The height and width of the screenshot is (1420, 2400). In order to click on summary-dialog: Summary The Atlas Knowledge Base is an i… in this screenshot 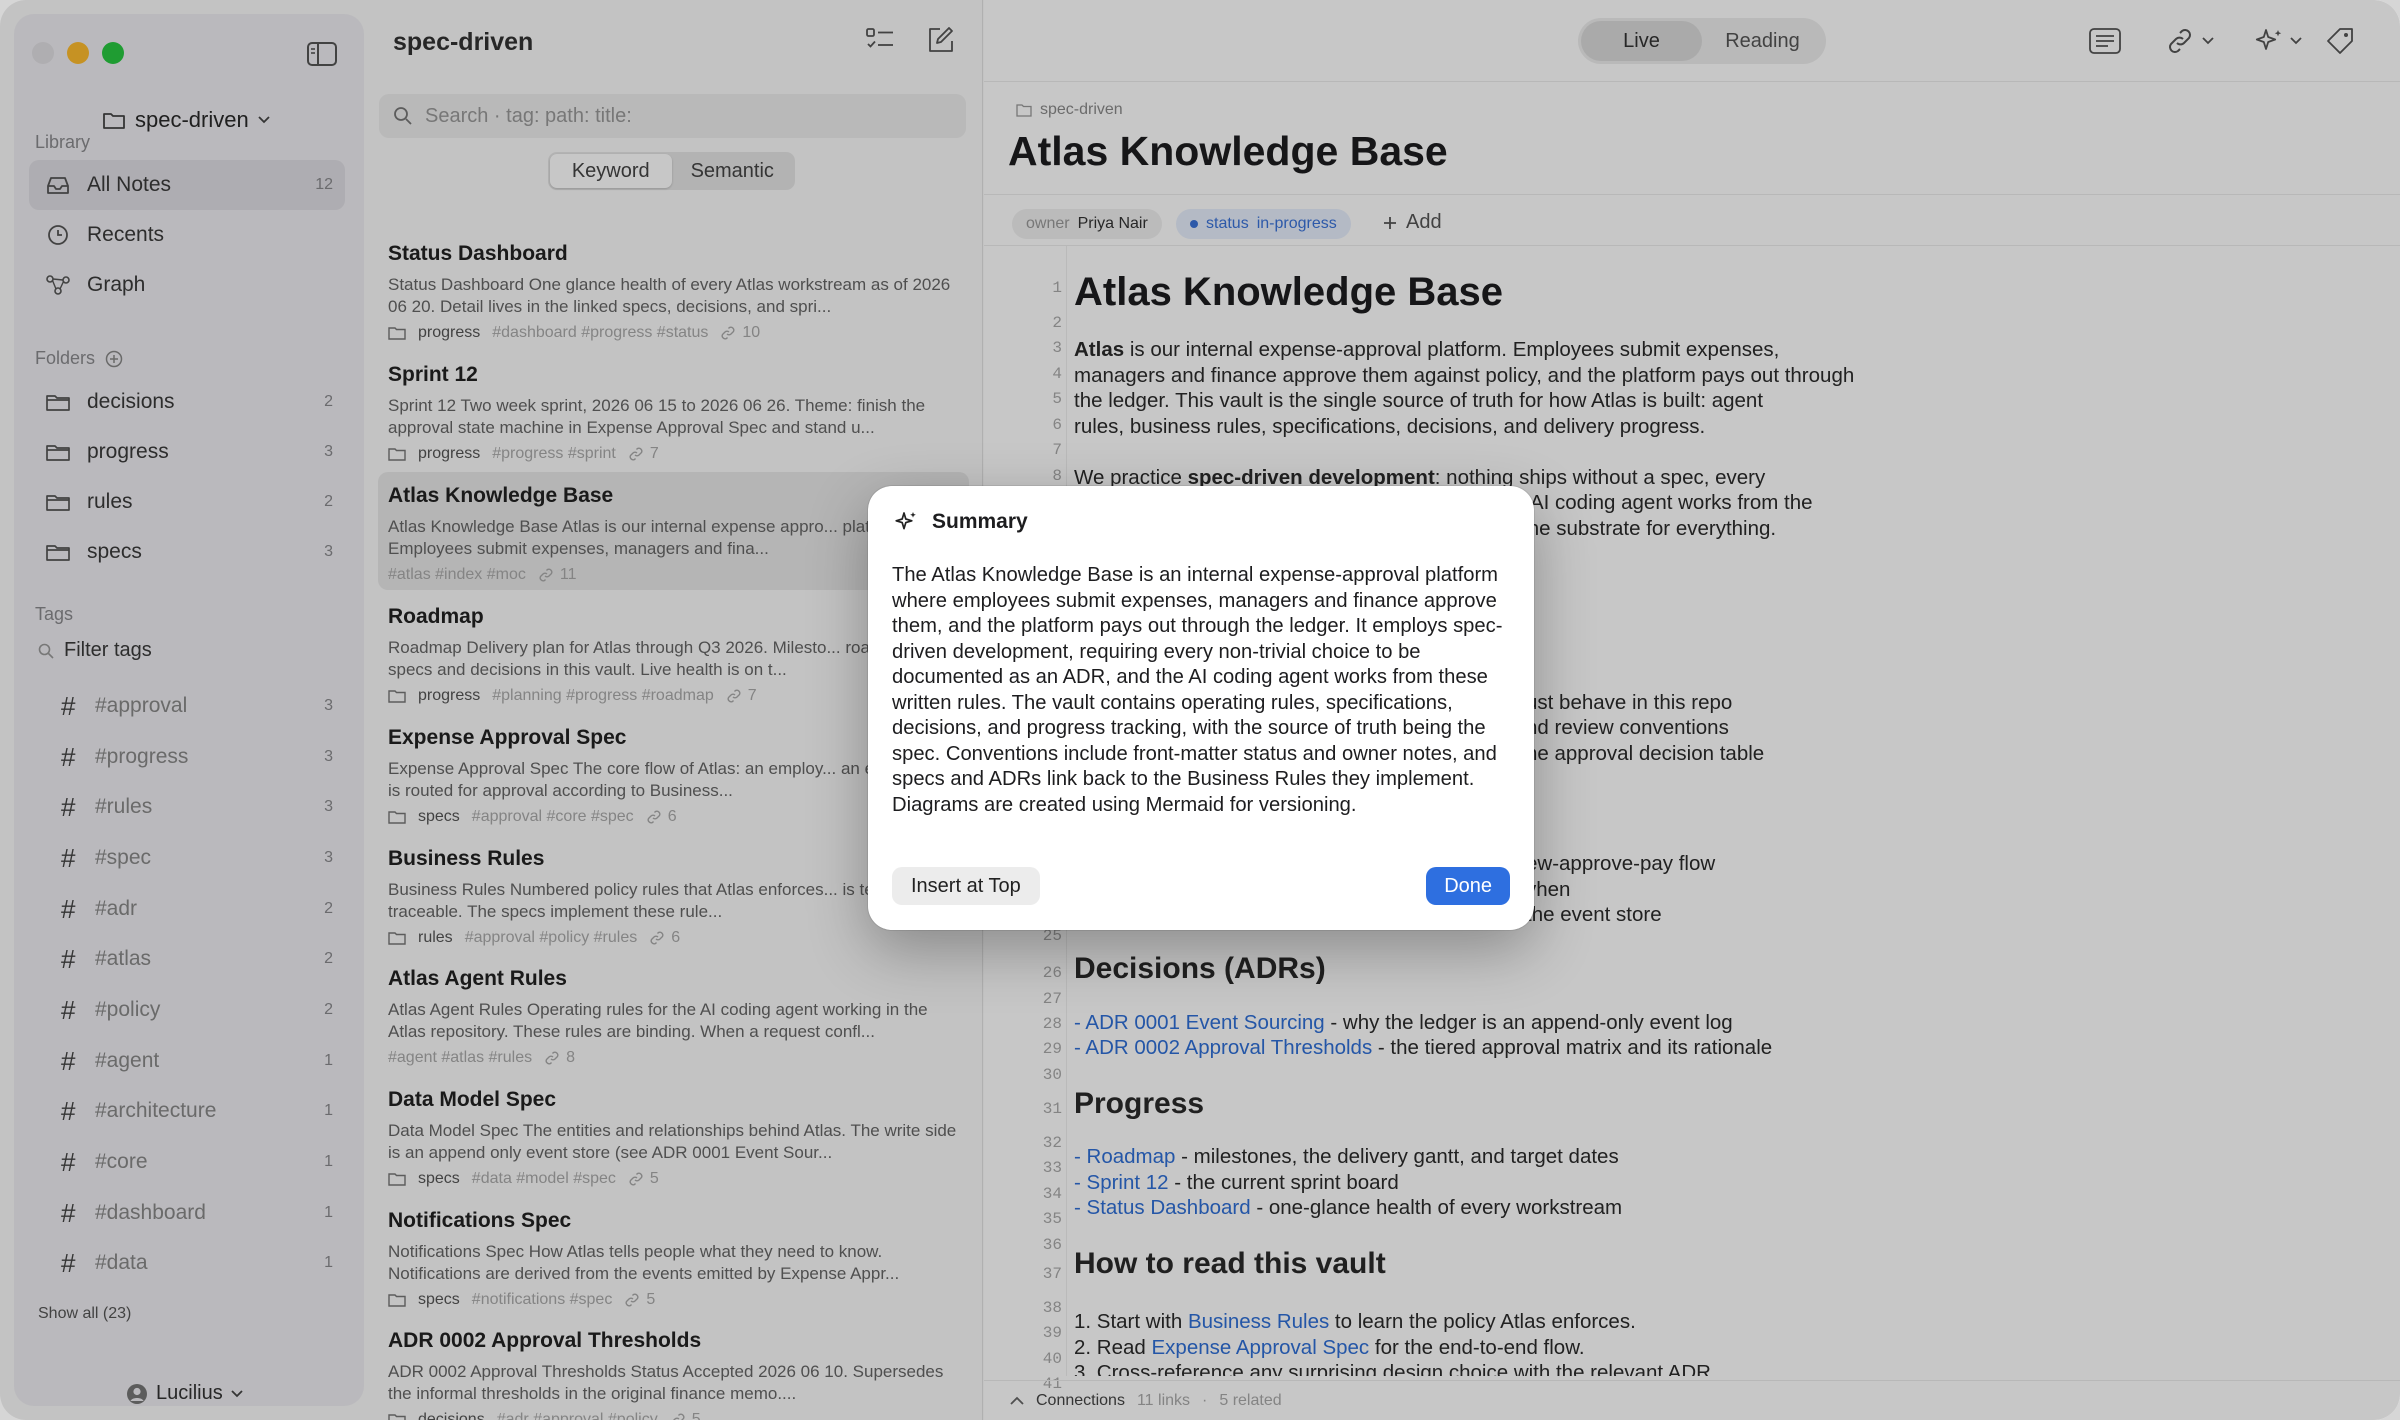, I will do `click(1201, 708)`.